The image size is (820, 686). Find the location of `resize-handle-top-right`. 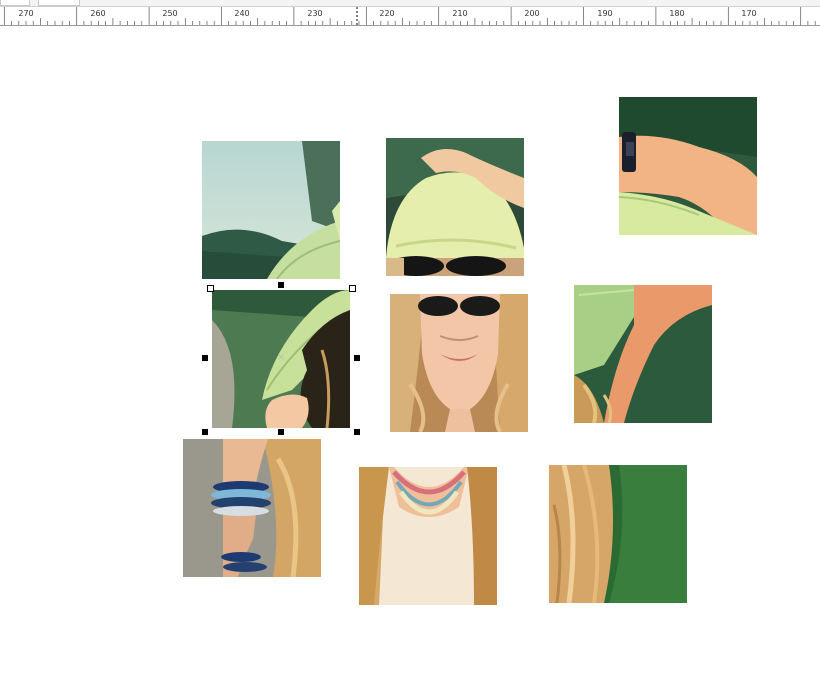

resize-handle-top-right is located at coordinates (352, 288).